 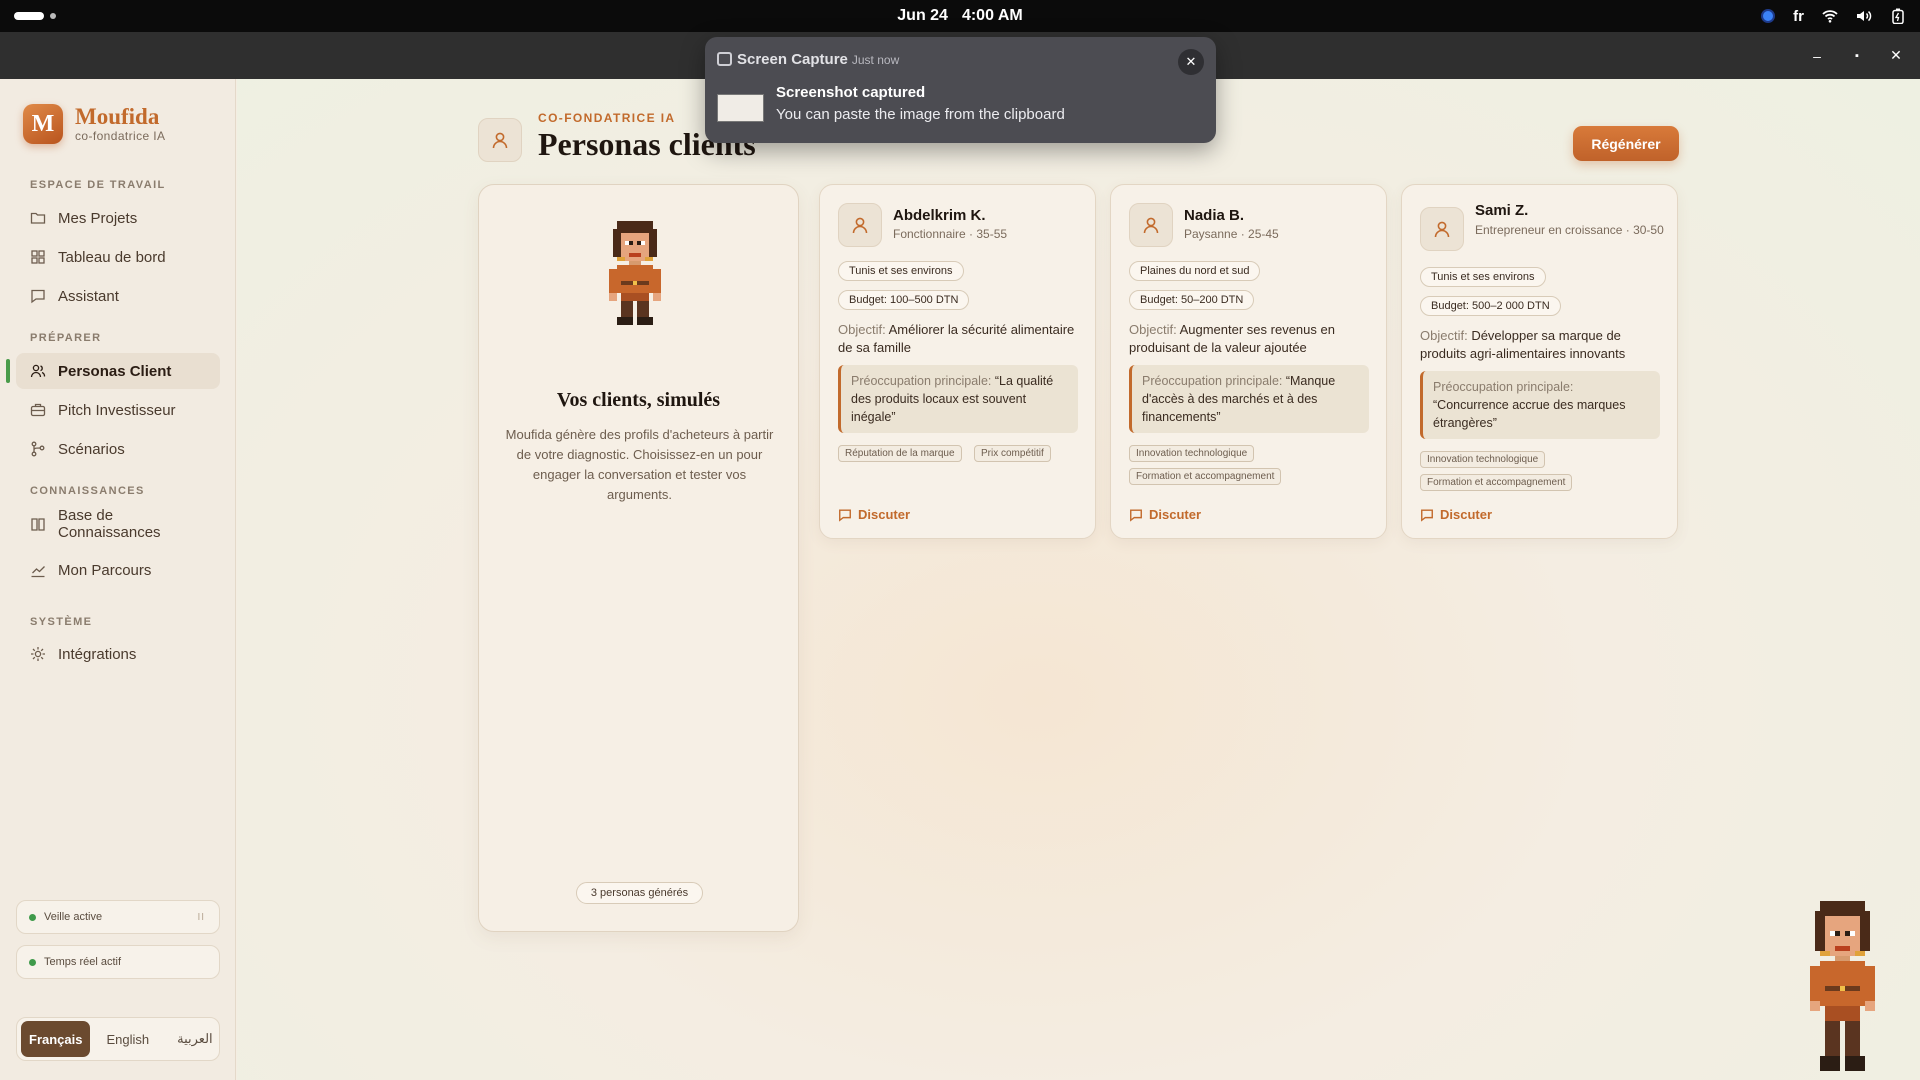 What do you see at coordinates (43, 124) in the screenshot?
I see `brand-logo: M` at bounding box center [43, 124].